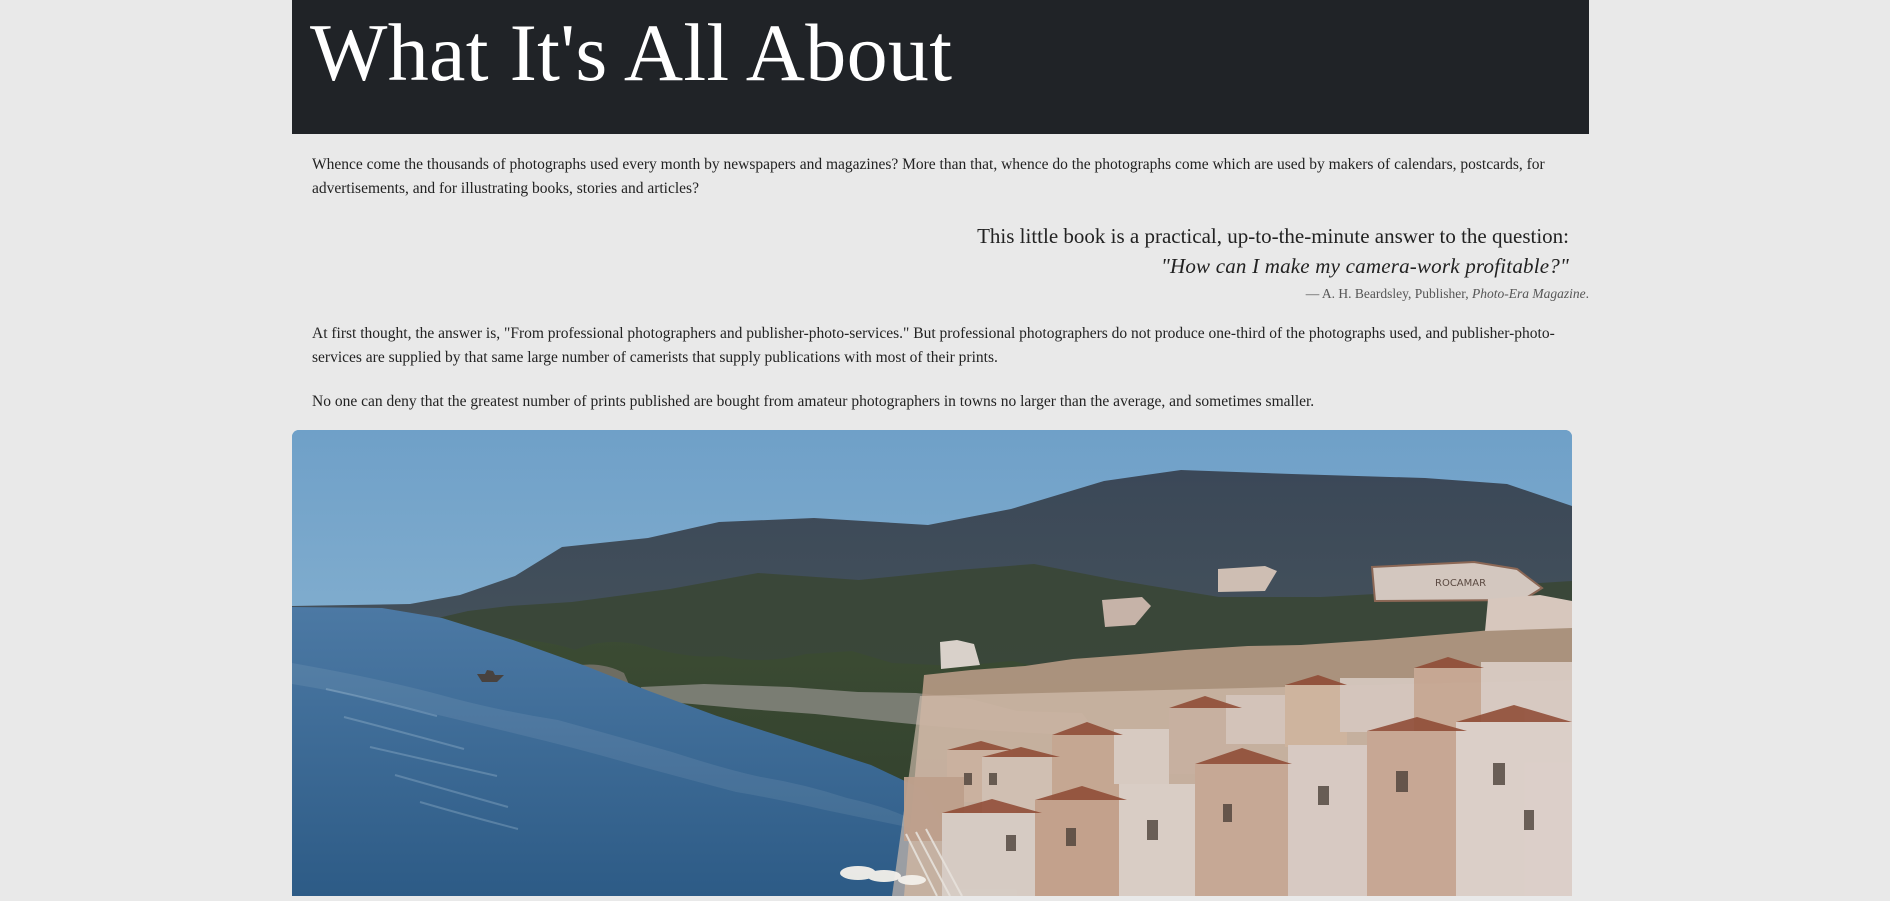 The height and width of the screenshot is (901, 1890). Describe the element at coordinates (1529, 293) in the screenshot. I see `magazine-name: Photo-Era Magazine` at that location.